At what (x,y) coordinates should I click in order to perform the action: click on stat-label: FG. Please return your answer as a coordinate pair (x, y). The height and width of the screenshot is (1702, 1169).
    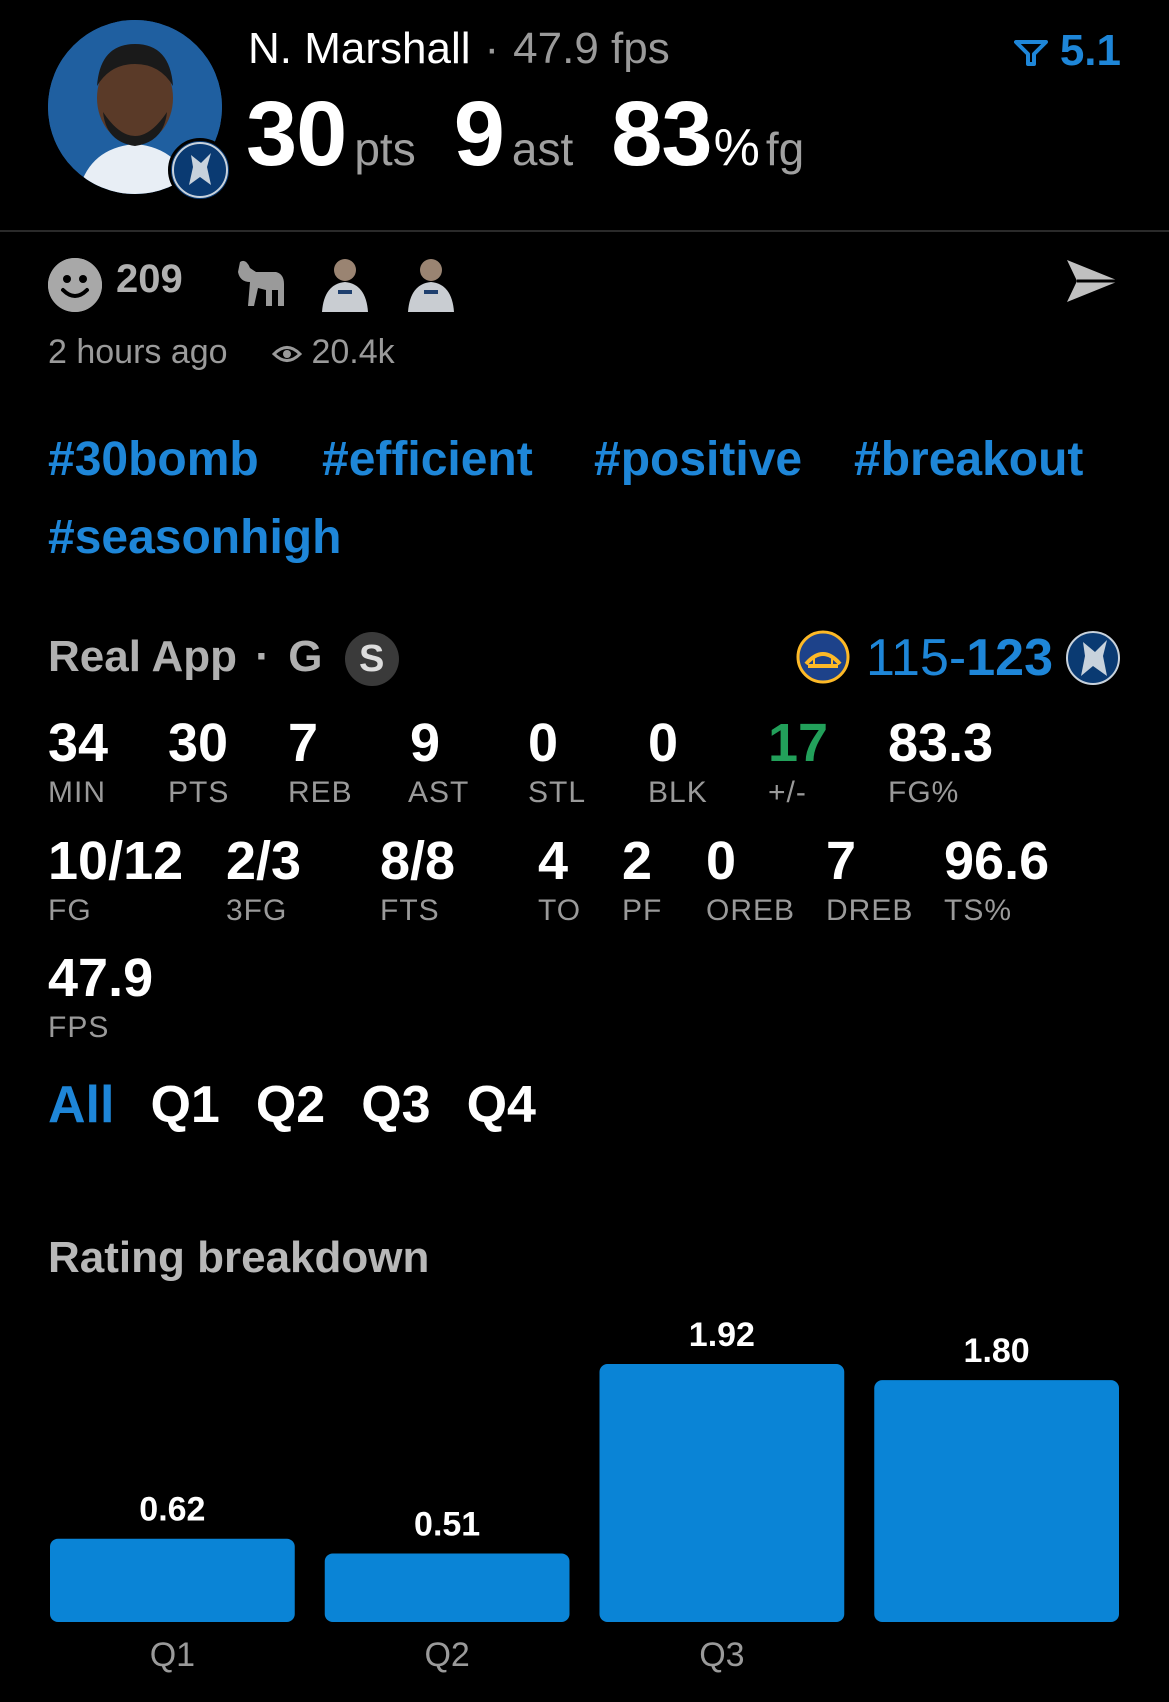
    Looking at the image, I should click on (70, 910).